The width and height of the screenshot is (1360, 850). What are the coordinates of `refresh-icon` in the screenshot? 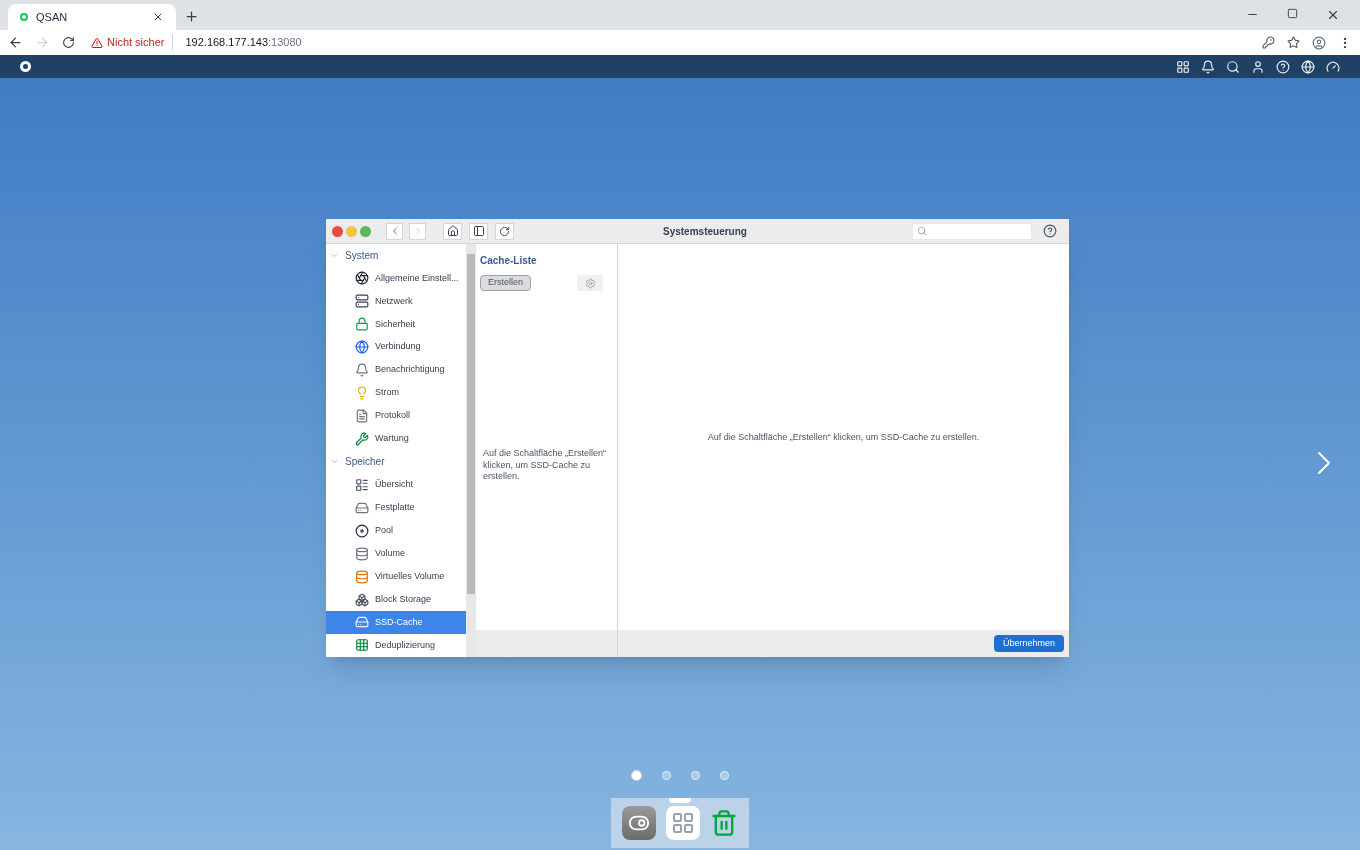 It's located at (504, 231).